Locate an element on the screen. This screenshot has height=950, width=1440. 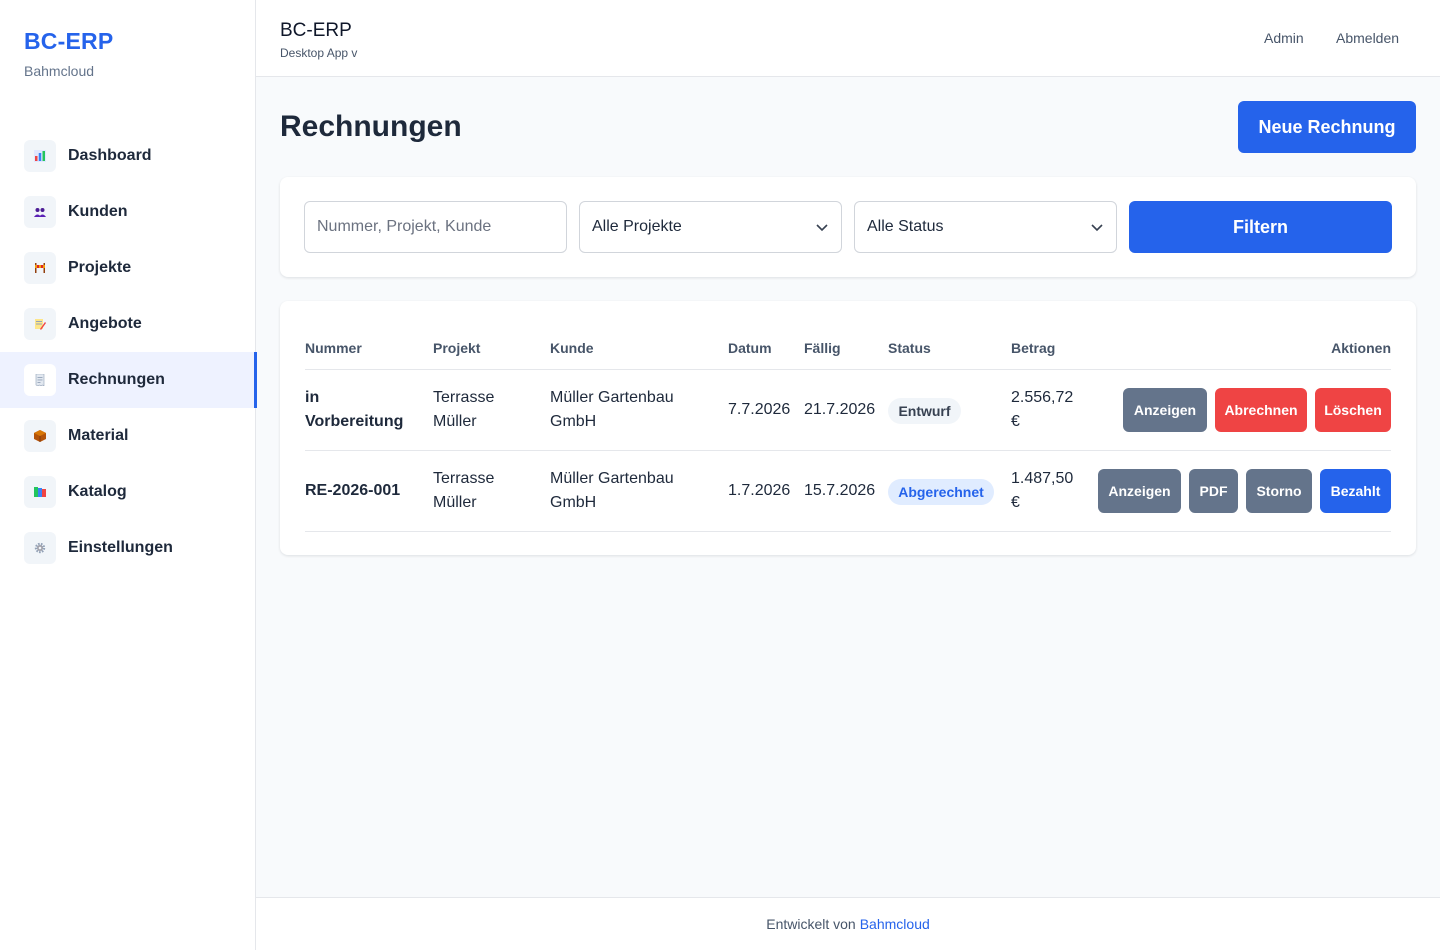
invoice-due-date: 15.7.2026 is located at coordinates (840, 490).